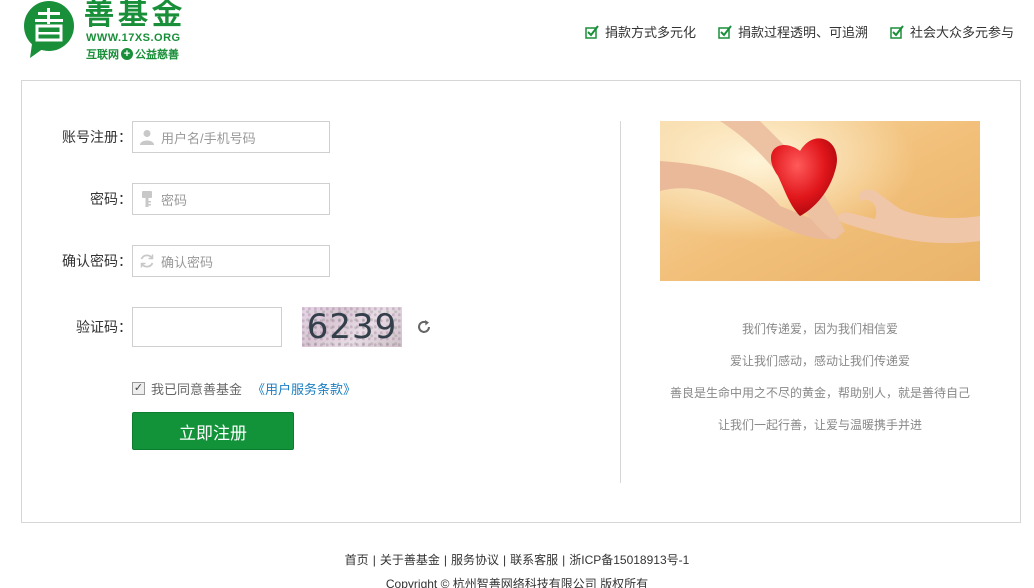 The height and width of the screenshot is (588, 1034). Describe the element at coordinates (424, 327) in the screenshot. I see `refresh-icon` at that location.